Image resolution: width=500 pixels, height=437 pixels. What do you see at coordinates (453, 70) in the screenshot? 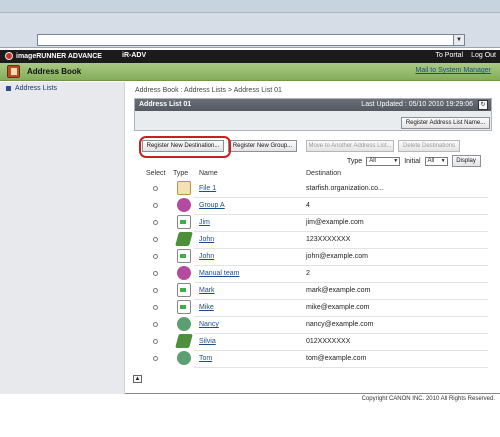
I see `mail-system-manager-link: Mail to System Manager` at bounding box center [453, 70].